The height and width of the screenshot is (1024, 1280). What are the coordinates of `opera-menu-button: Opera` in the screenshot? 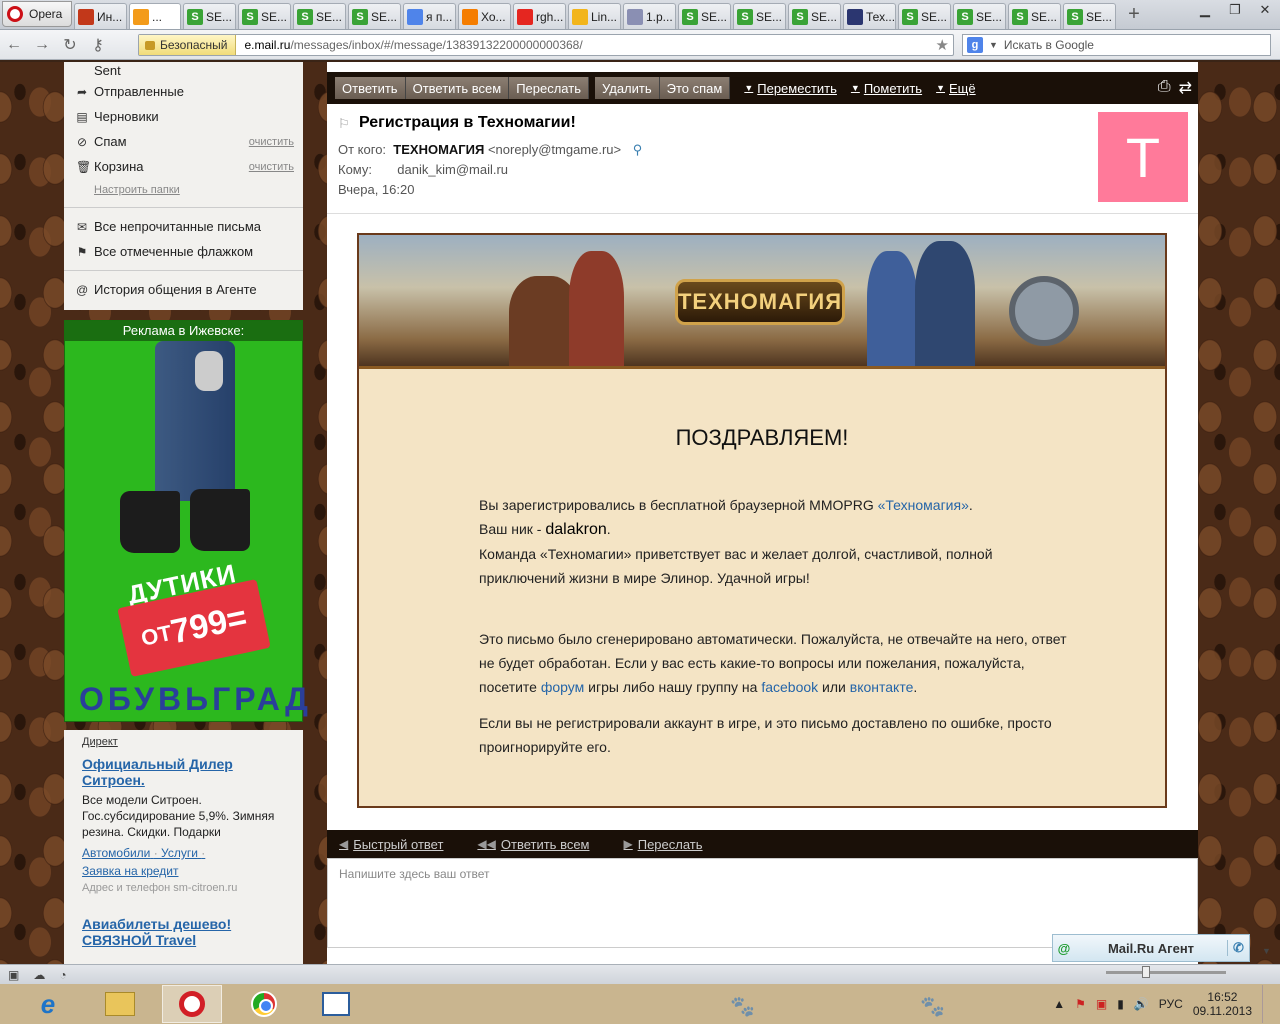 It's located at (37, 14).